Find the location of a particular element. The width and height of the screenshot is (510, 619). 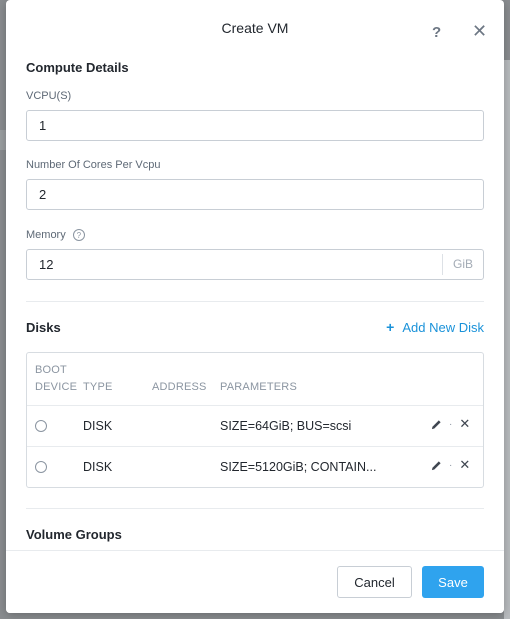

disk-parameters: SIZE=64GiB; BUS=scsi is located at coordinates (286, 426).